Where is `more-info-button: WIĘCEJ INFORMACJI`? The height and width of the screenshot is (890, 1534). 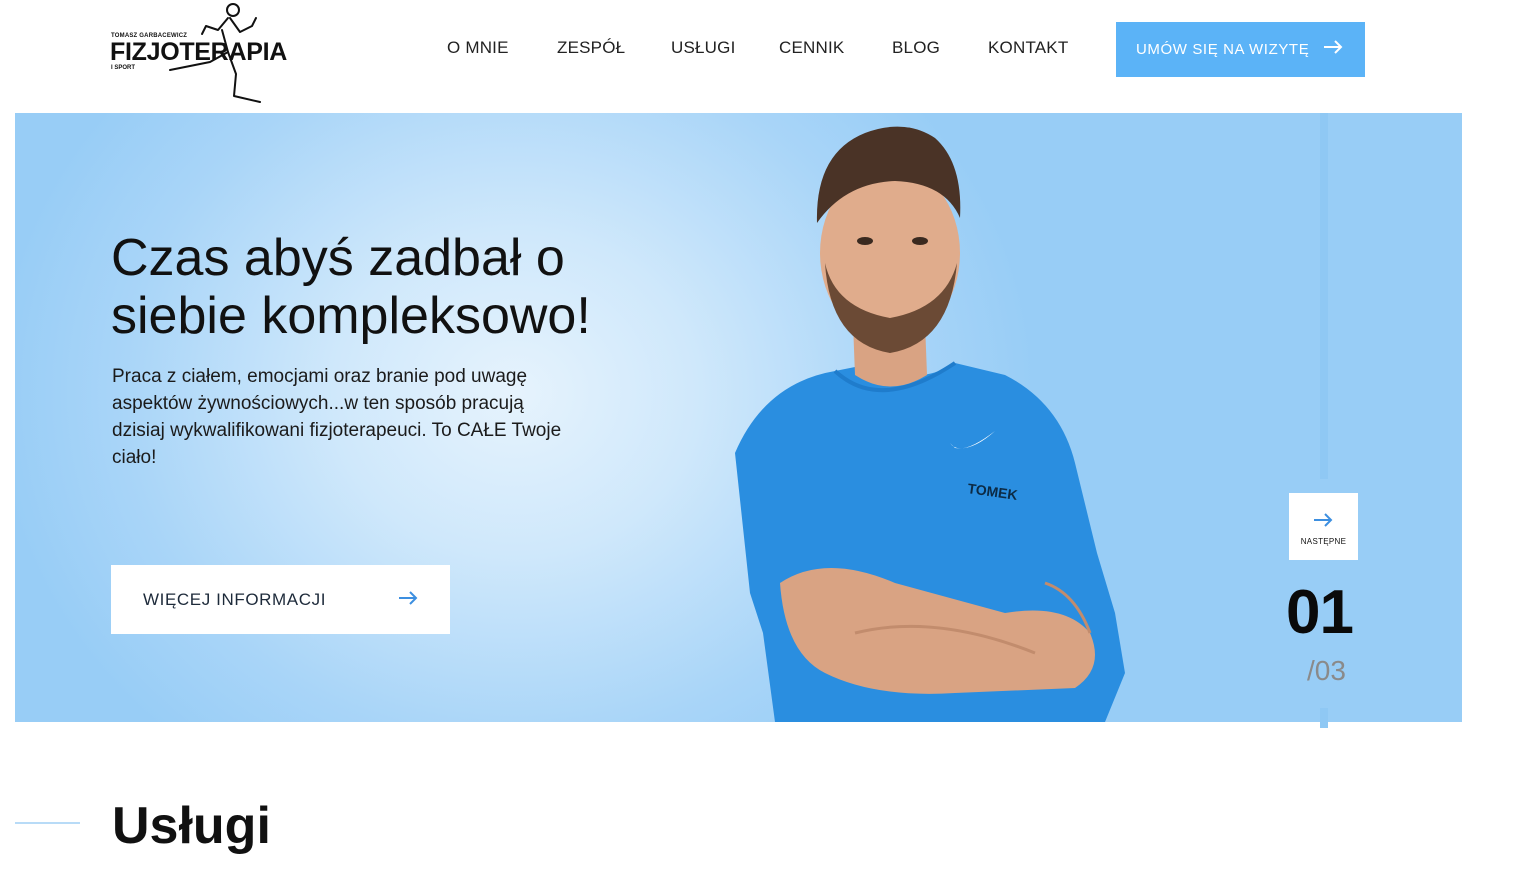 more-info-button: WIĘCEJ INFORMACJI is located at coordinates (280, 599).